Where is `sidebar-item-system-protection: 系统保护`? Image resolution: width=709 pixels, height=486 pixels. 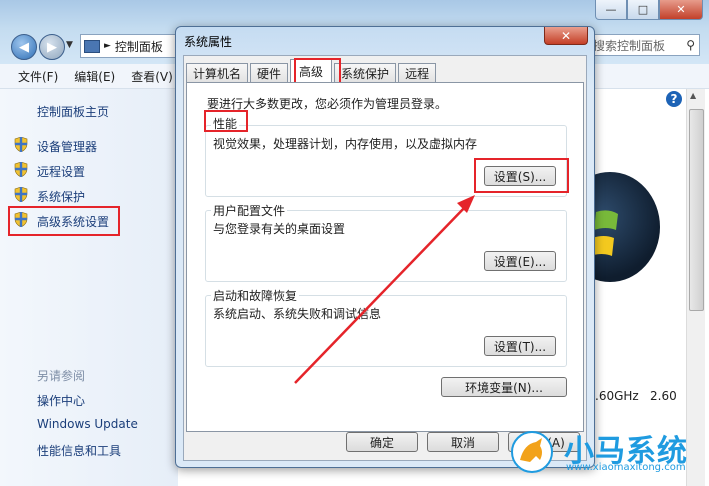 sidebar-item-system-protection: 系统保护 is located at coordinates (61, 196).